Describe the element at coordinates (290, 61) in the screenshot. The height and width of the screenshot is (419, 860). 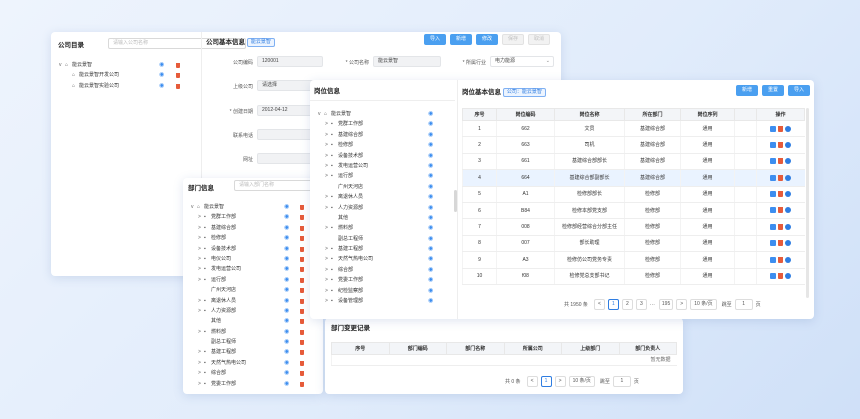
I see `company-code-field: 120001` at that location.